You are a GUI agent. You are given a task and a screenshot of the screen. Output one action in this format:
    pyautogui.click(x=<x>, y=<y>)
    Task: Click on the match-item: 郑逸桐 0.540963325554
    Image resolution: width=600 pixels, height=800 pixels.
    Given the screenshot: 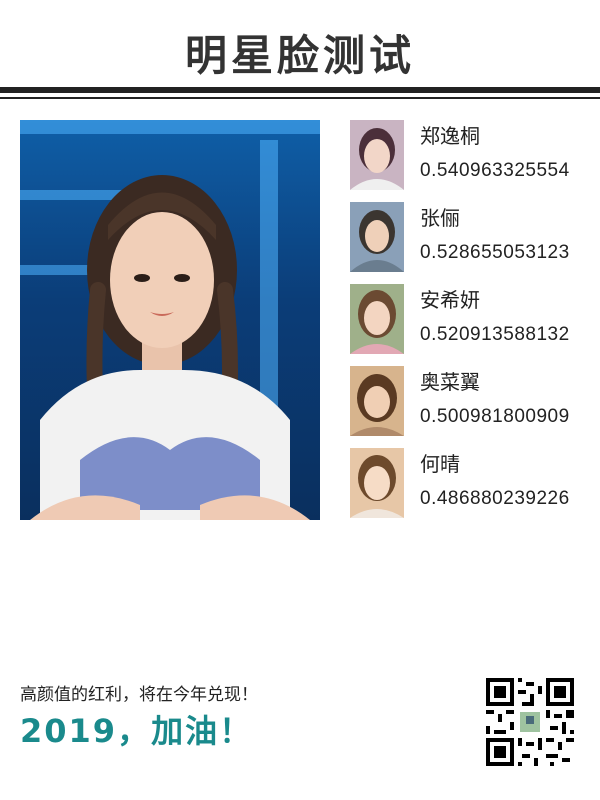 What is the action you would take?
    pyautogui.click(x=470, y=156)
    